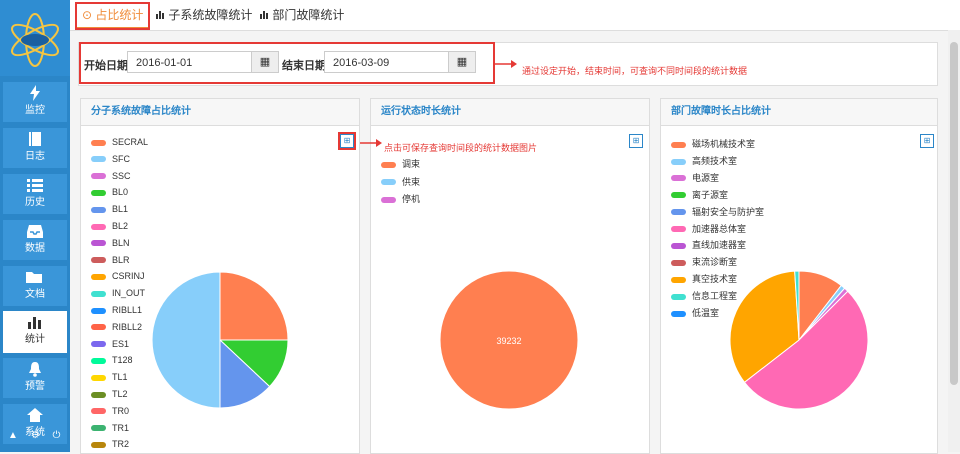  What do you see at coordinates (35, 156) in the screenshot?
I see `sidebar-item-label: 日志` at bounding box center [35, 156].